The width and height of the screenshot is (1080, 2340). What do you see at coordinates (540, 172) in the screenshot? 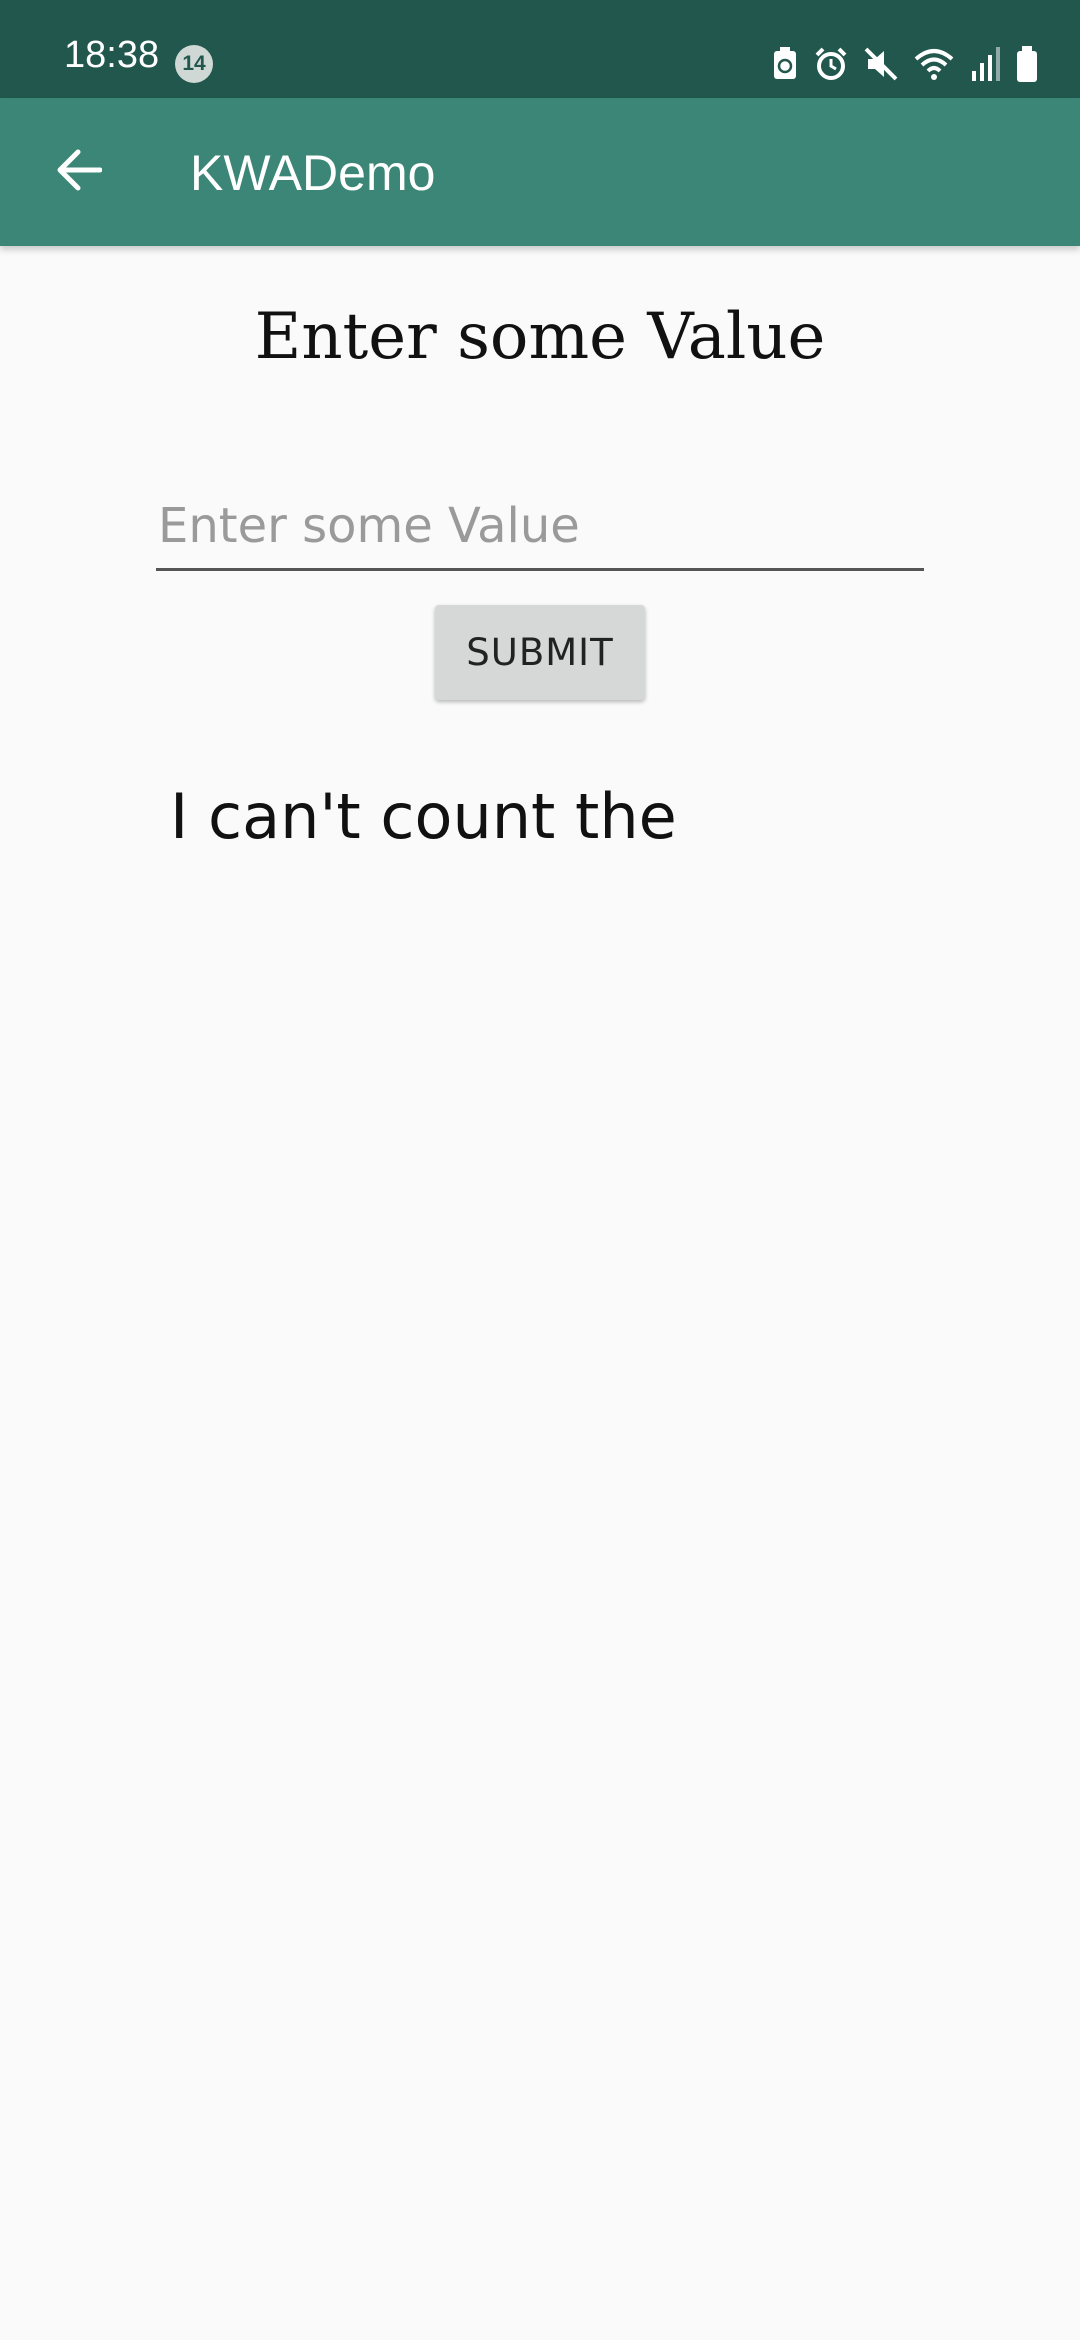
I see `app-bar: KWADemo` at bounding box center [540, 172].